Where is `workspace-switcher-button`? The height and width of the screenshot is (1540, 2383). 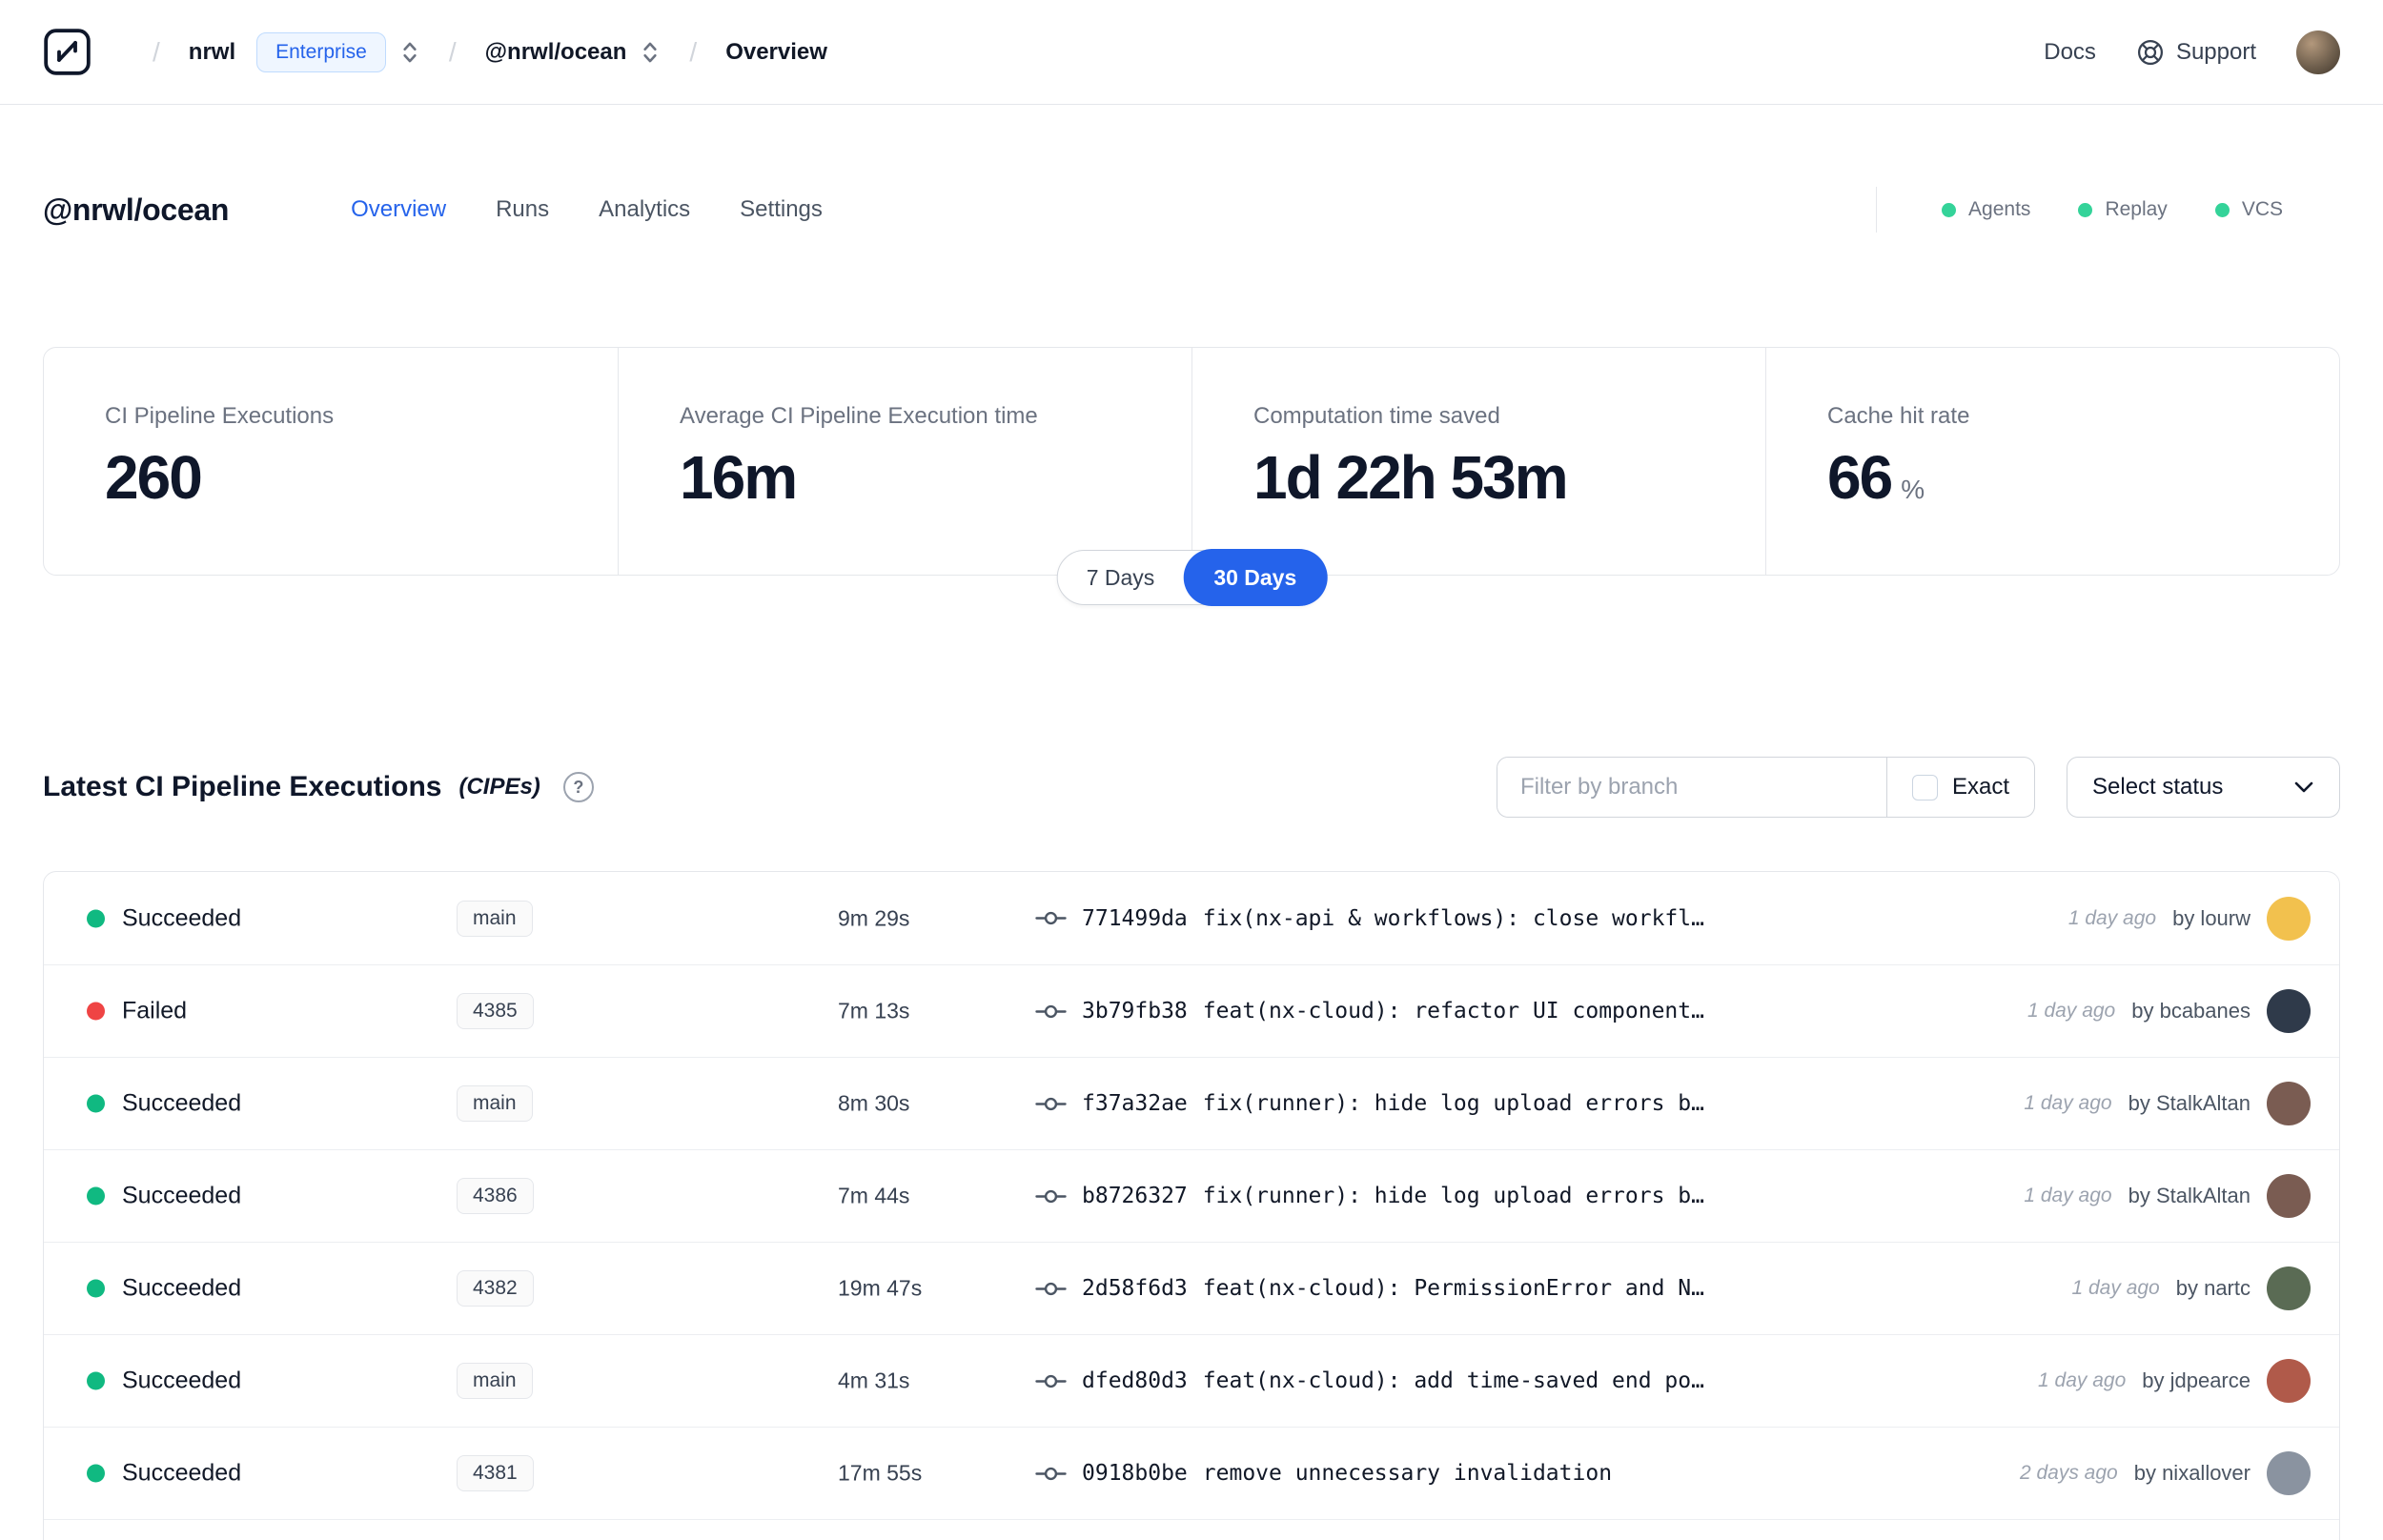 workspace-switcher-button is located at coordinates (651, 52).